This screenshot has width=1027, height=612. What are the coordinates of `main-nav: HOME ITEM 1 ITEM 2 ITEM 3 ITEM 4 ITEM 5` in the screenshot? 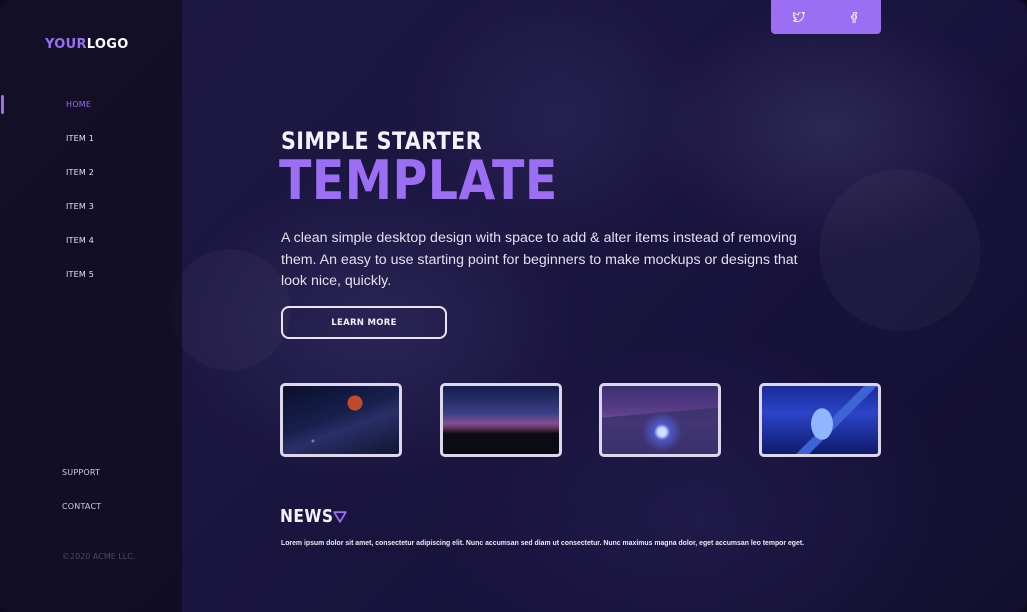 It's located at (91, 196).